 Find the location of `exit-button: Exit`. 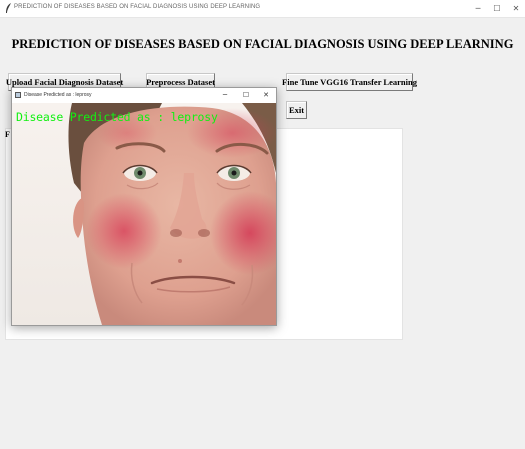

exit-button: Exit is located at coordinates (296, 110).